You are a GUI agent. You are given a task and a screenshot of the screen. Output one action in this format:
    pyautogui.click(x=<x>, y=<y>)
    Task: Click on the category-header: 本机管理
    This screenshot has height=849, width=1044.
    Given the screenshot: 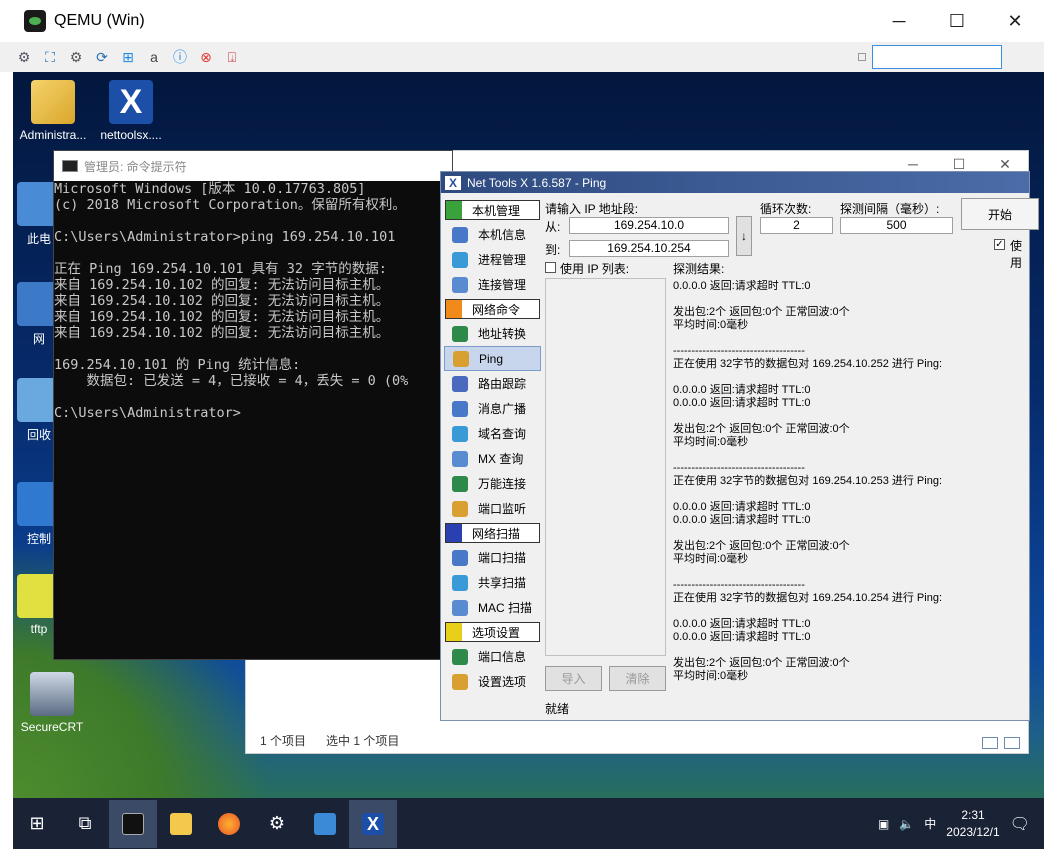 What is the action you would take?
    pyautogui.click(x=492, y=210)
    